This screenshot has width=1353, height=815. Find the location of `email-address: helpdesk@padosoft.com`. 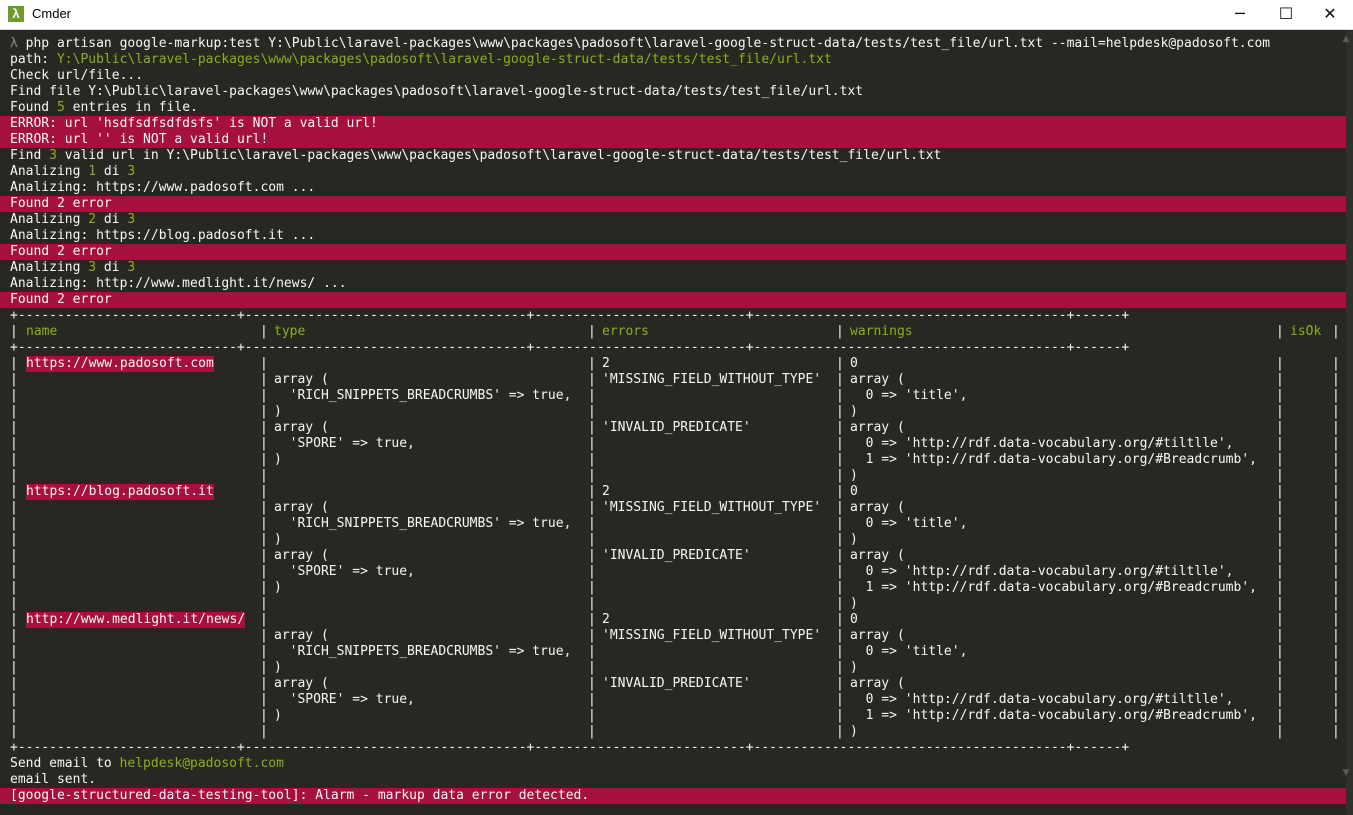

email-address: helpdesk@padosoft.com is located at coordinates (201, 763).